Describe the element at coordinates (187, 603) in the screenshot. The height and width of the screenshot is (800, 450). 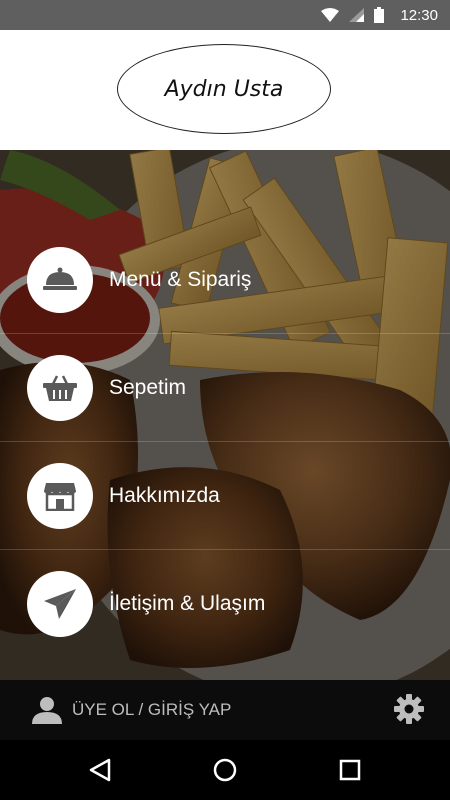
I see `menu-item-label: İletişim & Ulaşım` at that location.